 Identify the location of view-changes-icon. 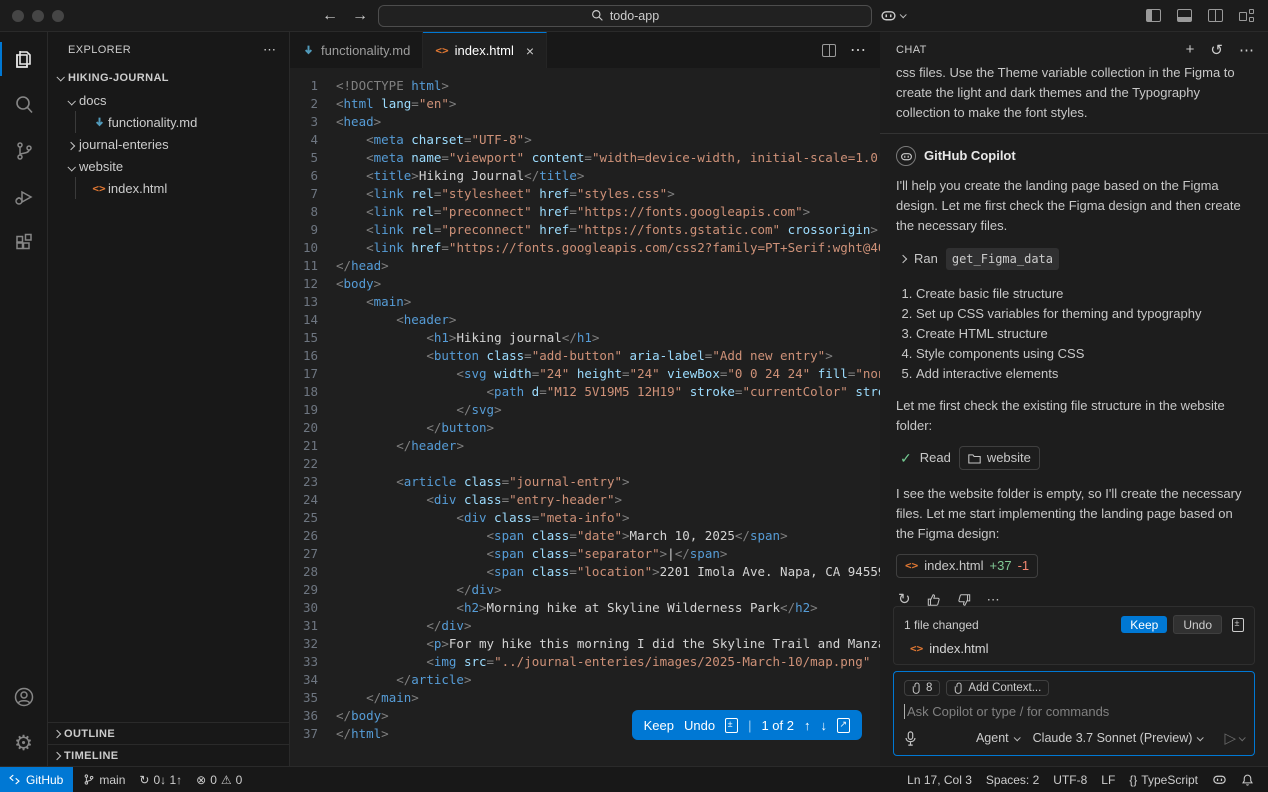
(732, 725).